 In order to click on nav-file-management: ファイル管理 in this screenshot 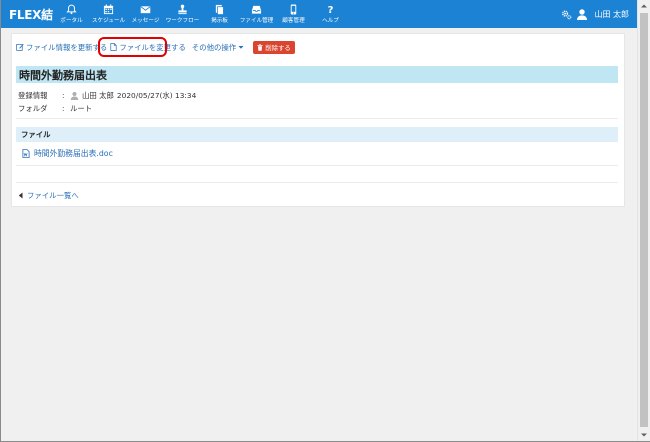, I will do `click(256, 14)`.